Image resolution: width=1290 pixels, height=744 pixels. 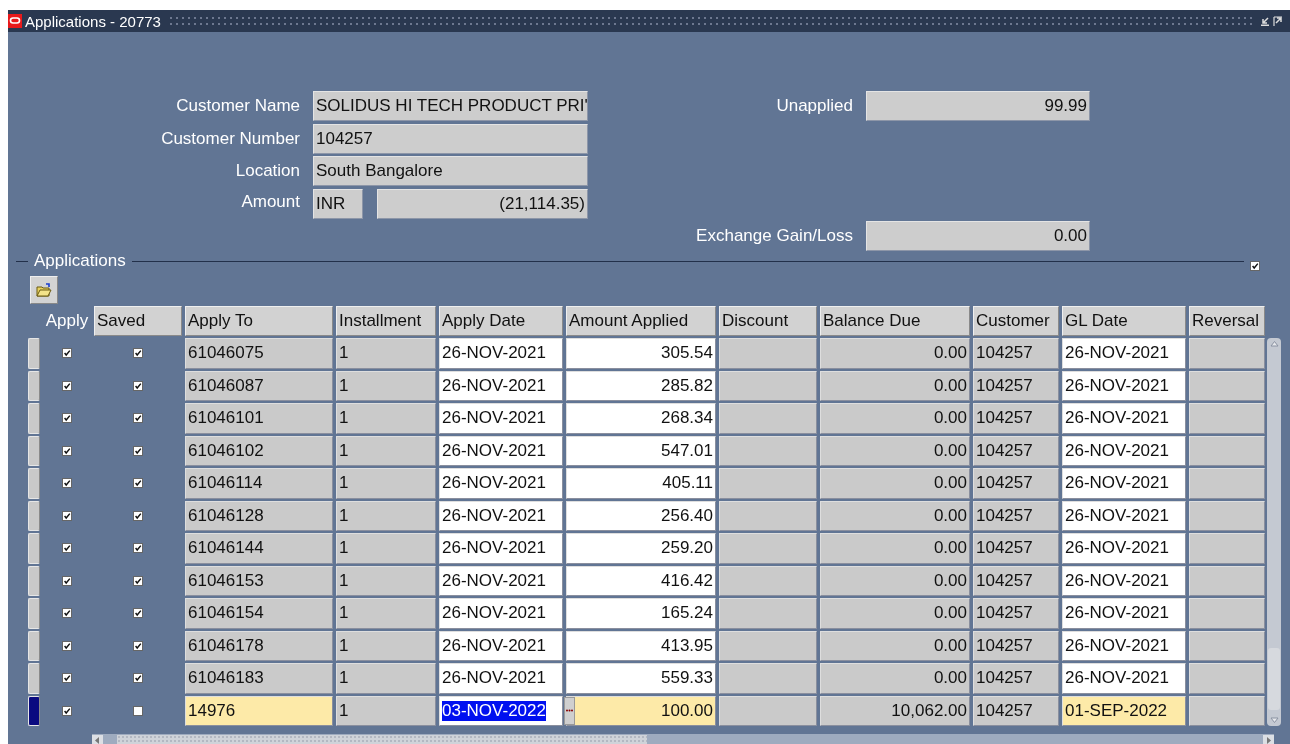 I want to click on table-cell: 165.24, so click(x=641, y=613).